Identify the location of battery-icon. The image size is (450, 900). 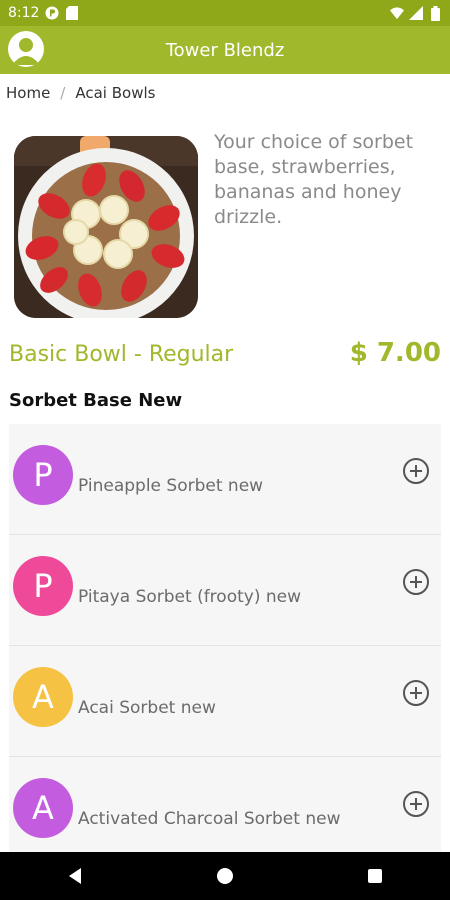
(435, 13).